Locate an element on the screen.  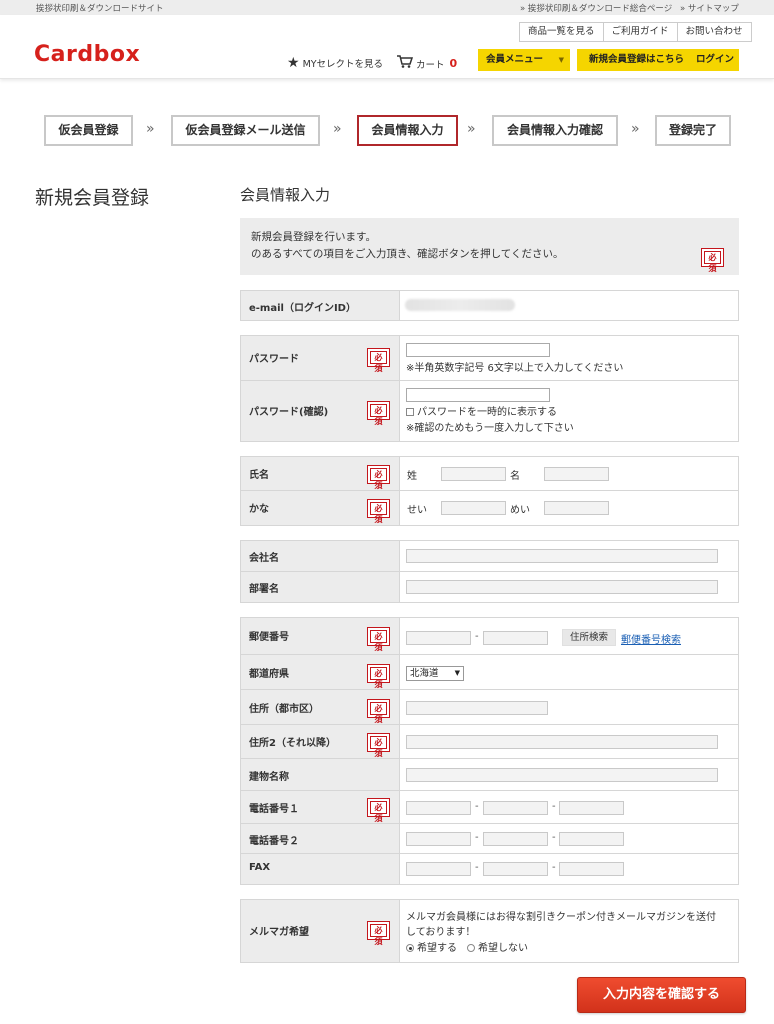
show-password-option: パスワードを一時的に表示する is located at coordinates (481, 410).